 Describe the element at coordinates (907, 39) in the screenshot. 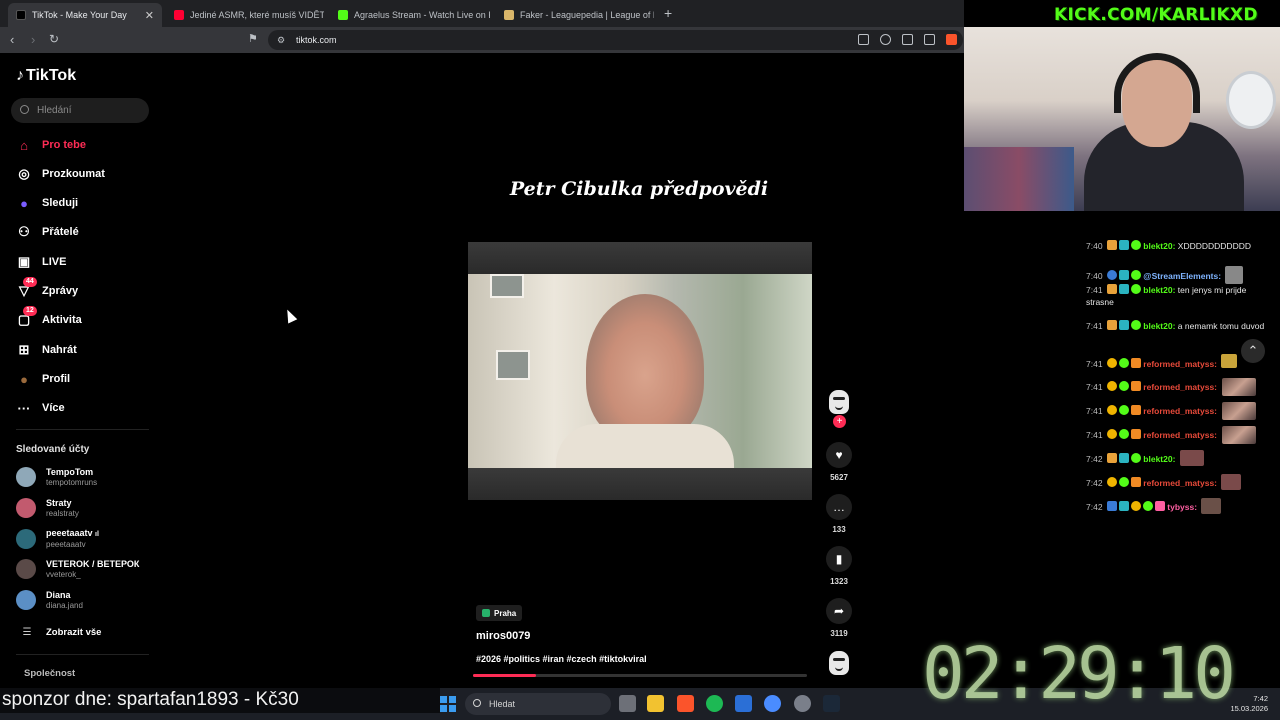

I see `screenshot-icon` at that location.